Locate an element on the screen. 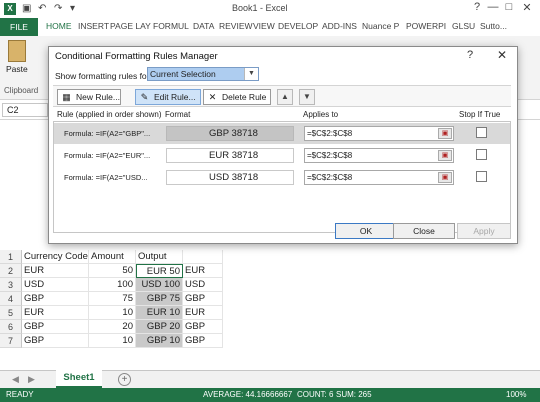  customize-icon: ▾ is located at coordinates (72, 8).